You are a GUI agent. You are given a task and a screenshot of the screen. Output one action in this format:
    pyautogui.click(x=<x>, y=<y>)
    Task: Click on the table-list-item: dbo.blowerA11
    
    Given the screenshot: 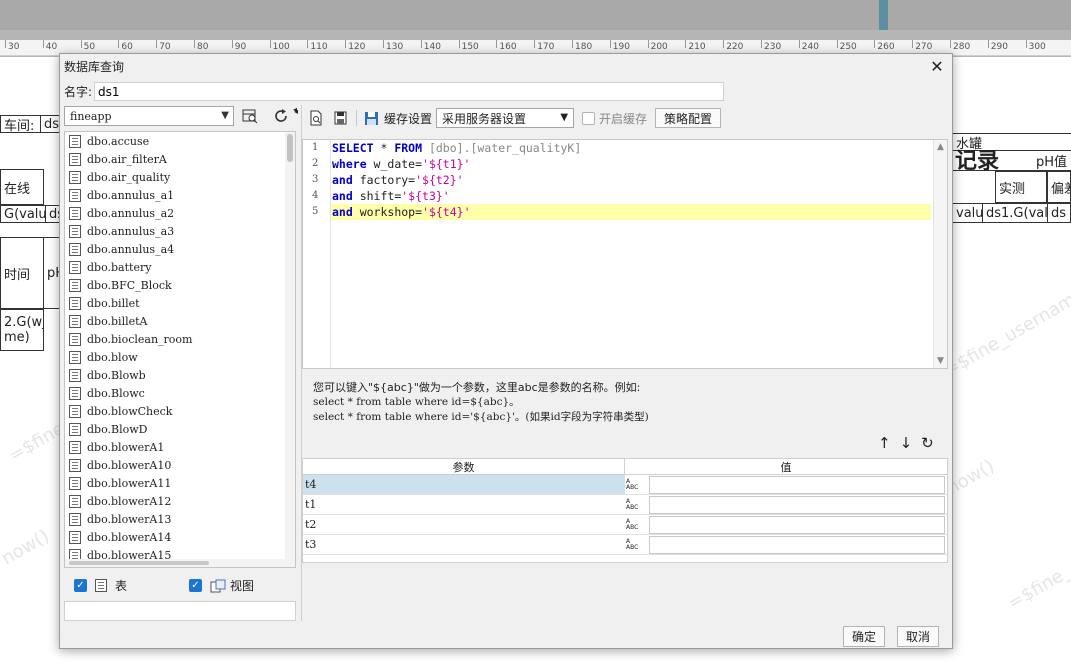 What is the action you would take?
    pyautogui.click(x=180, y=483)
    